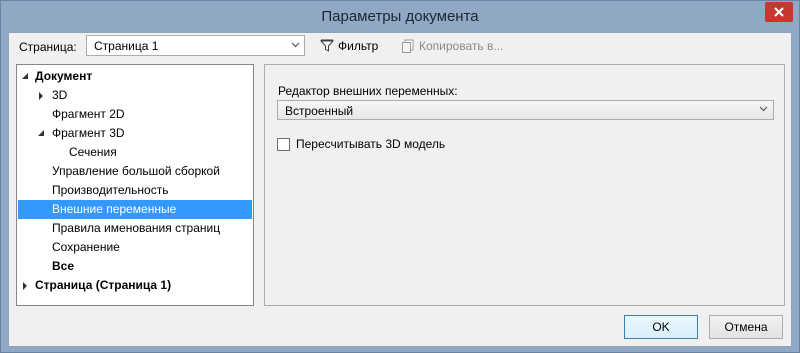 Image resolution: width=800 pixels, height=353 pixels. What do you see at coordinates (93, 152) in the screenshot?
I see `tree-item-label: Сечения` at bounding box center [93, 152].